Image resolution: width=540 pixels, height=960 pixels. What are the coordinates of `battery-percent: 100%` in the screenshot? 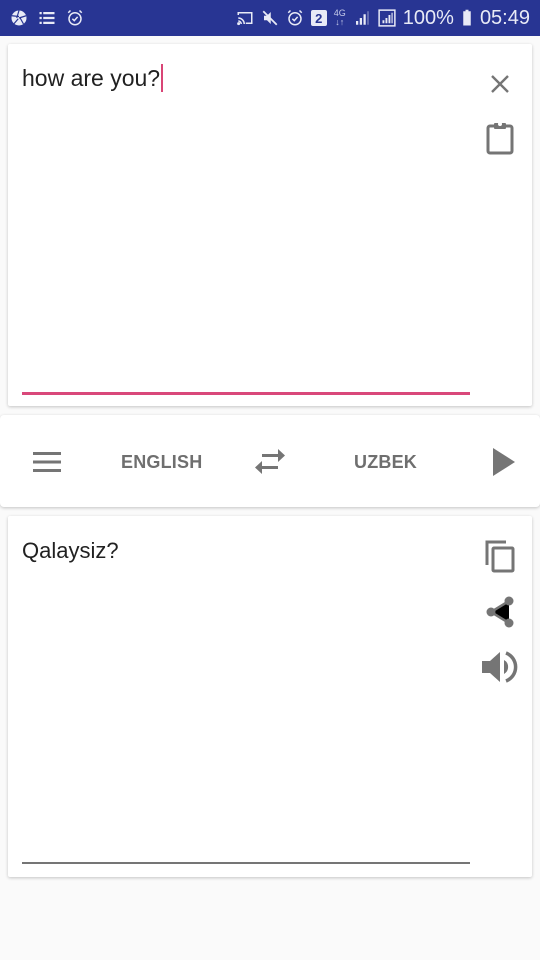 It's located at (428, 17).